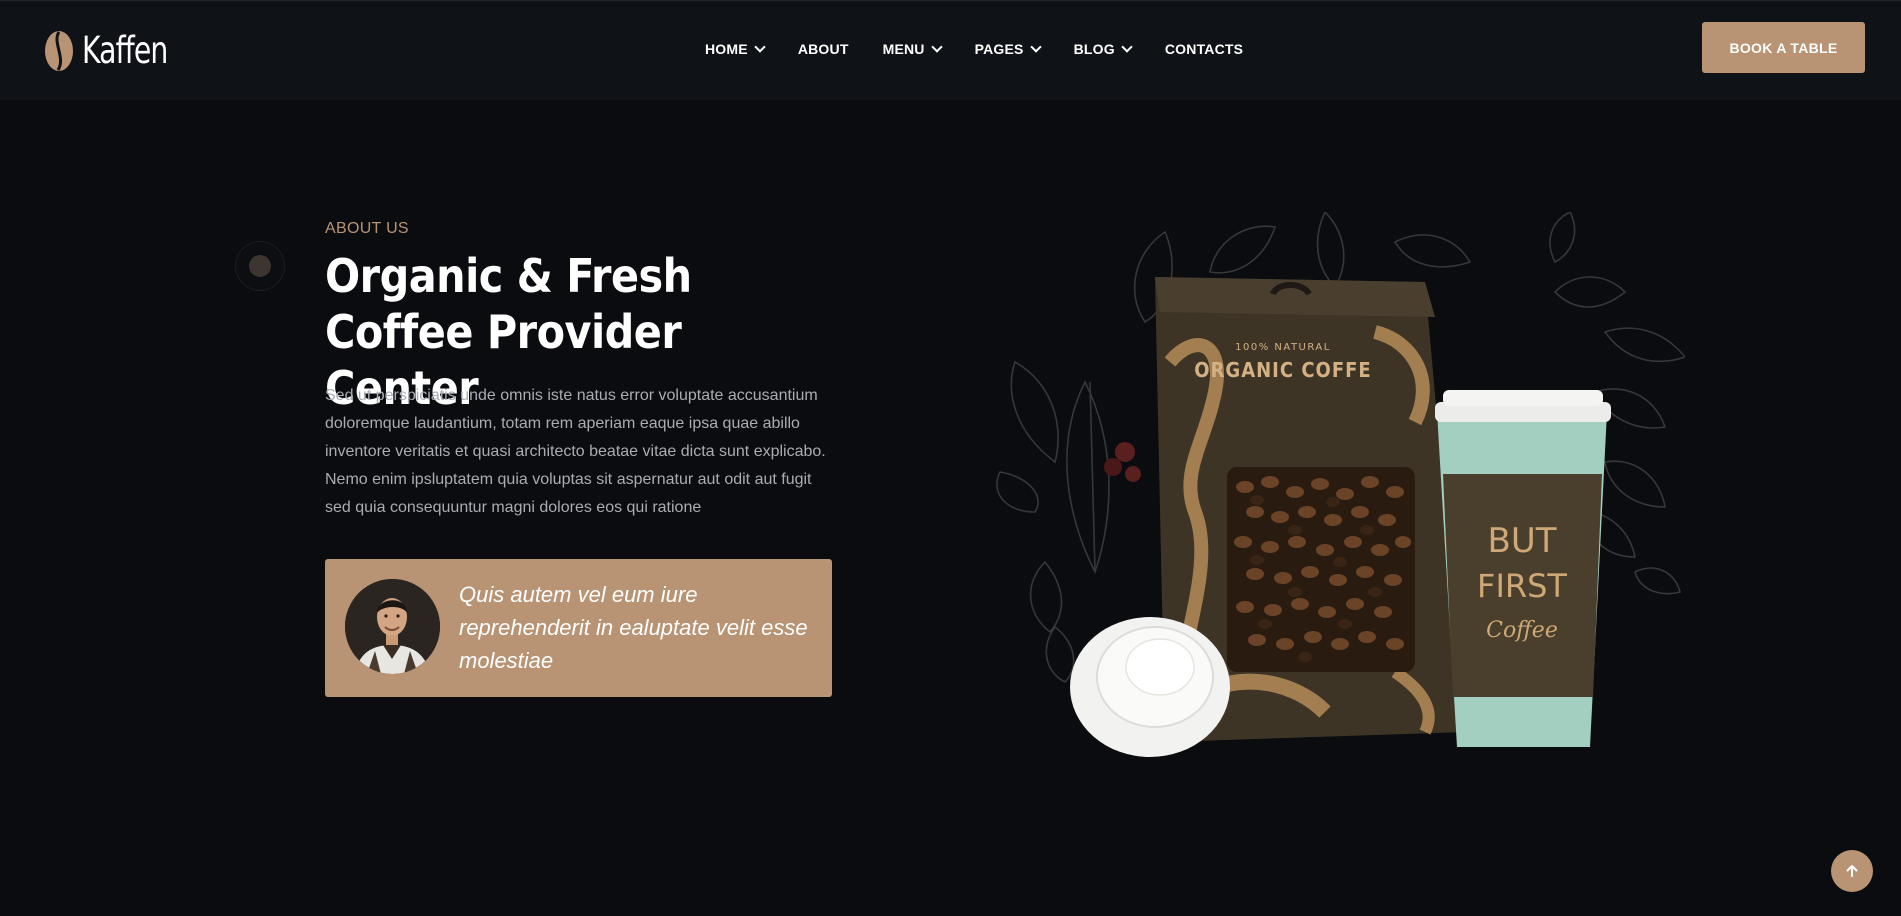  I want to click on section-tag: ABOUT US, so click(367, 228).